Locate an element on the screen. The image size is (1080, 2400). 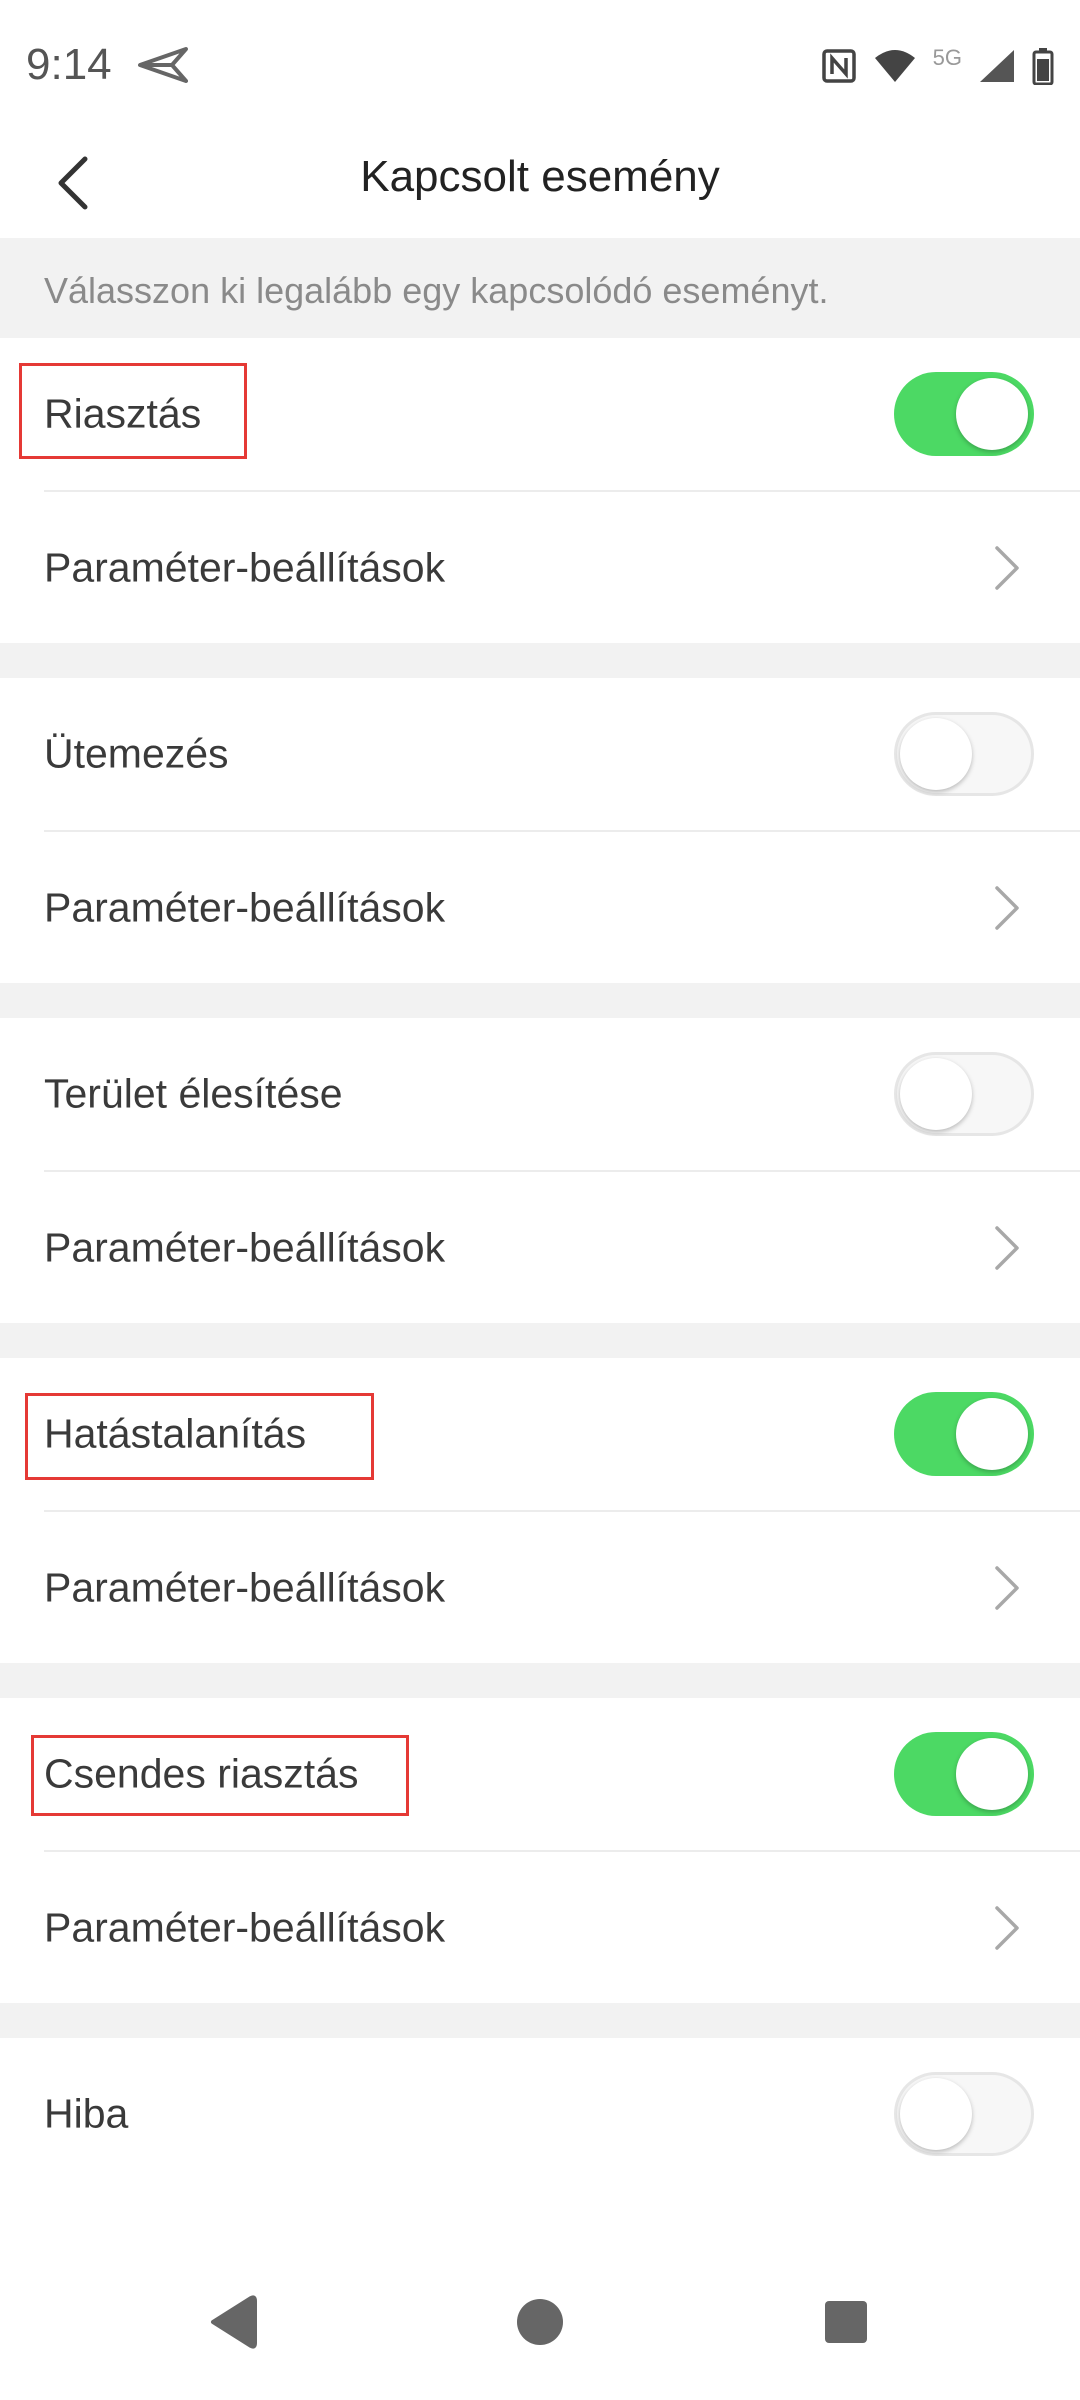
event-row: Hatástalanítás is located at coordinates (540, 1434).